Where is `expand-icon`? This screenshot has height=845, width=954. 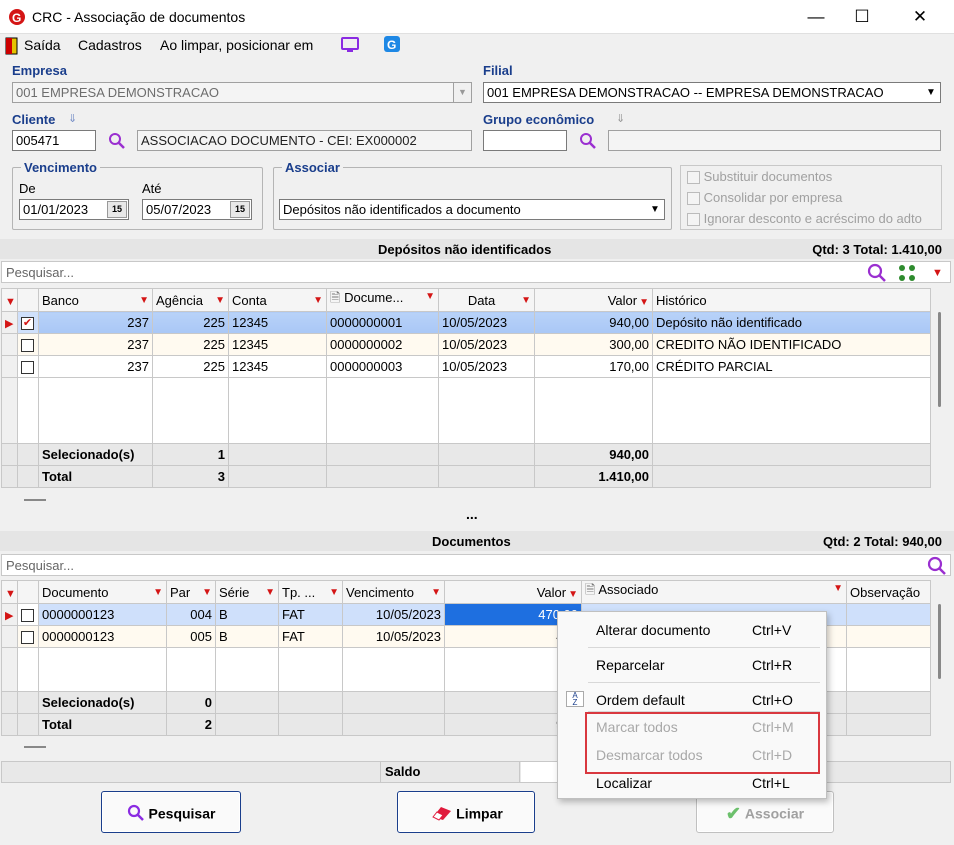
expand-icon is located at coordinates (908, 273).